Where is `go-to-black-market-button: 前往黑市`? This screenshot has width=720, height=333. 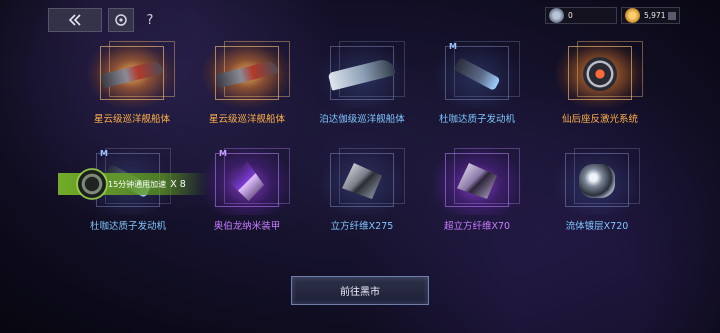 go-to-black-market-button: 前往黑市 is located at coordinates (360, 290).